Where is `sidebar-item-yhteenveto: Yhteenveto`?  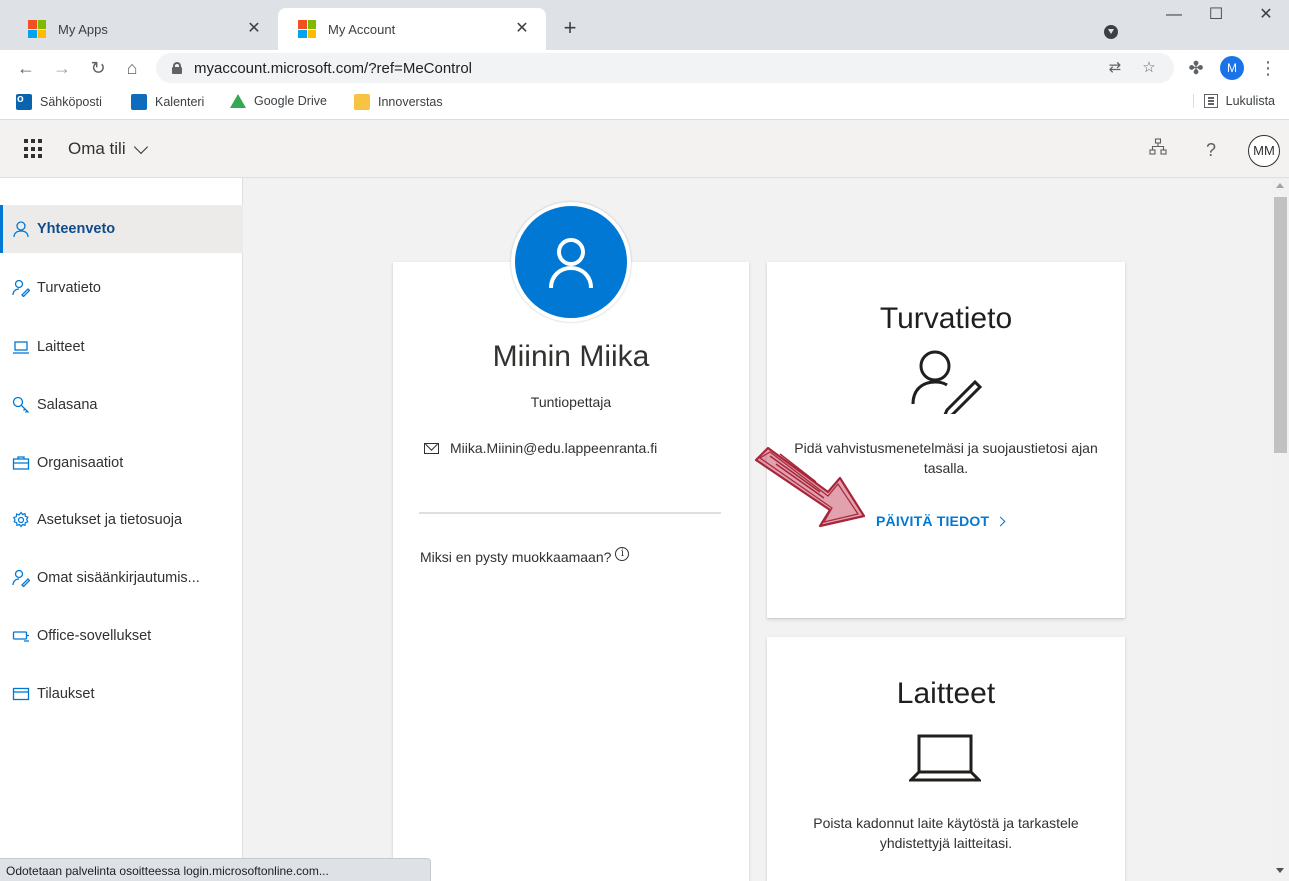 sidebar-item-yhteenveto: Yhteenveto is located at coordinates (121, 229).